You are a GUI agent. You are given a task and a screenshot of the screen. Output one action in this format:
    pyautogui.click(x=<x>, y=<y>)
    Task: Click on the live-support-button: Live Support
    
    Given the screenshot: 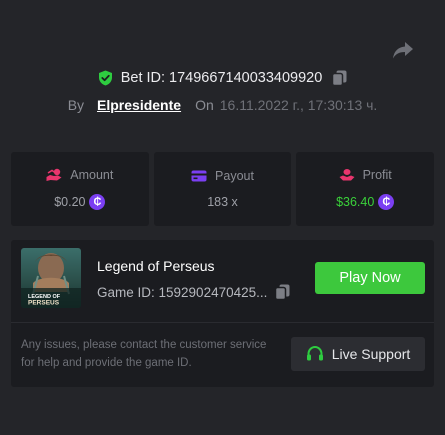 What is the action you would take?
    pyautogui.click(x=358, y=354)
    